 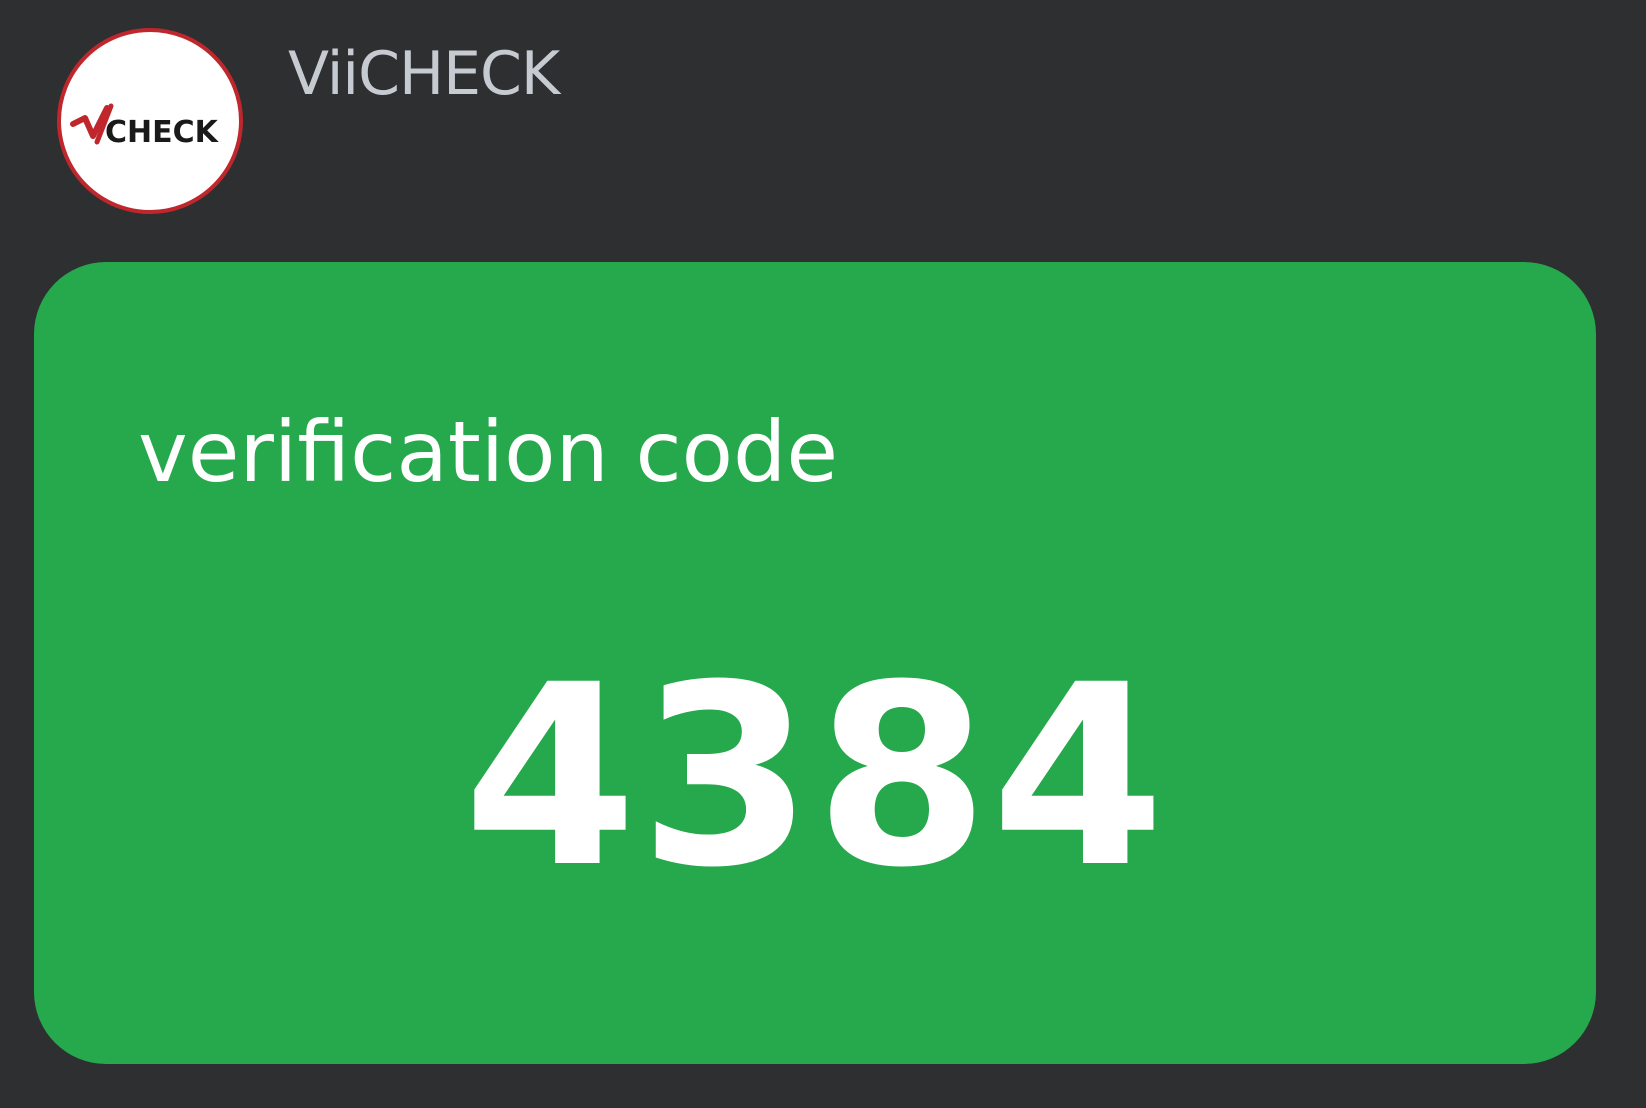 I want to click on sender-name: ViiCHECK, so click(x=424, y=74).